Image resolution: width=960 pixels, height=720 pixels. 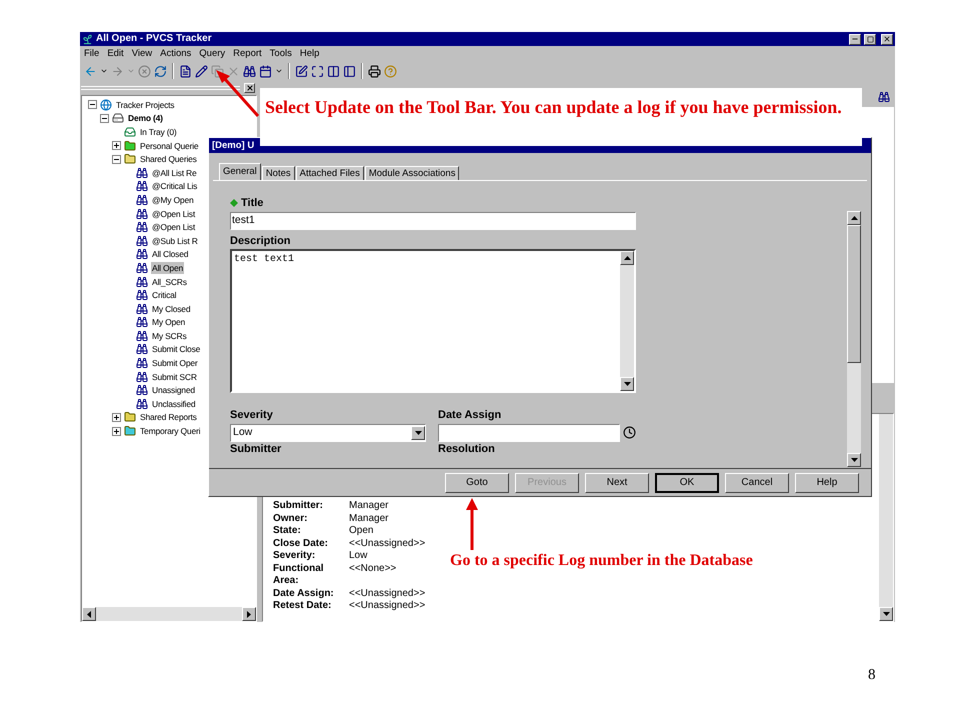 I want to click on tree-item: Demo (4), so click(x=145, y=118).